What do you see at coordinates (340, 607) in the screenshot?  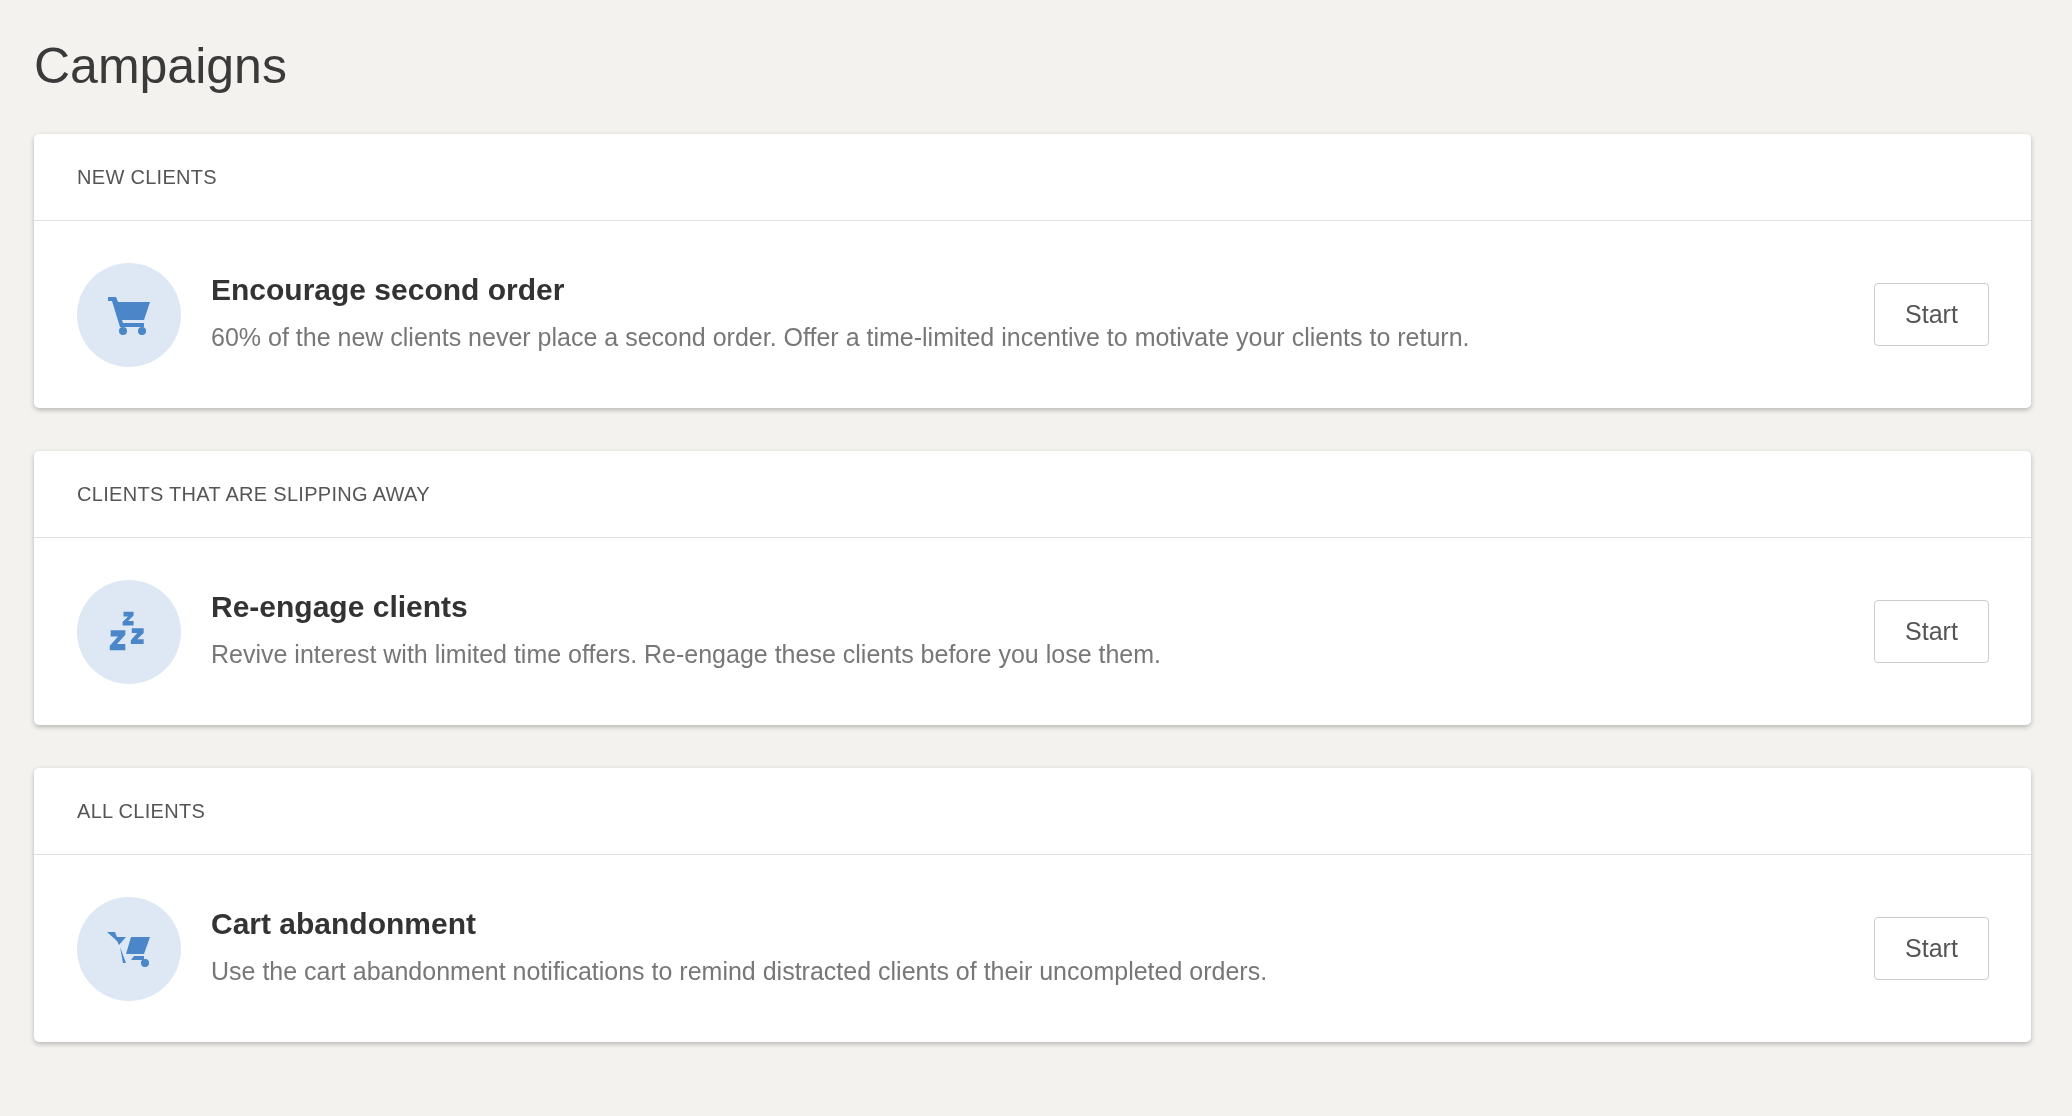 I see `campaign-title: Re-engage clients` at bounding box center [340, 607].